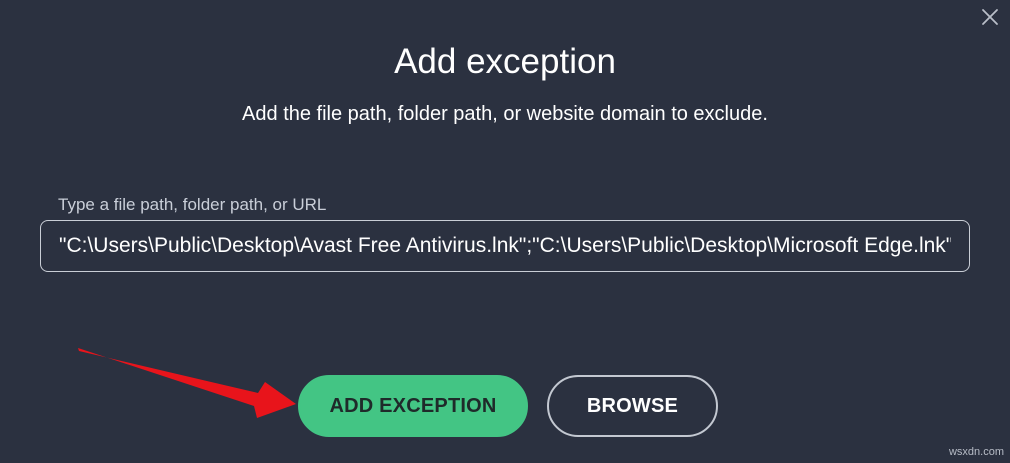 This screenshot has height=463, width=1010. I want to click on close-button, so click(990, 17).